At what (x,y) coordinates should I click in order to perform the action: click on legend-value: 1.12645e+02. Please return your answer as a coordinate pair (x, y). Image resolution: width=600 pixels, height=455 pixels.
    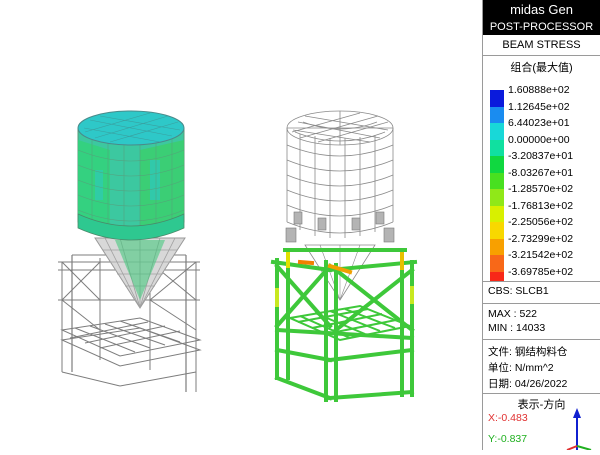
    Looking at the image, I should click on (539, 106).